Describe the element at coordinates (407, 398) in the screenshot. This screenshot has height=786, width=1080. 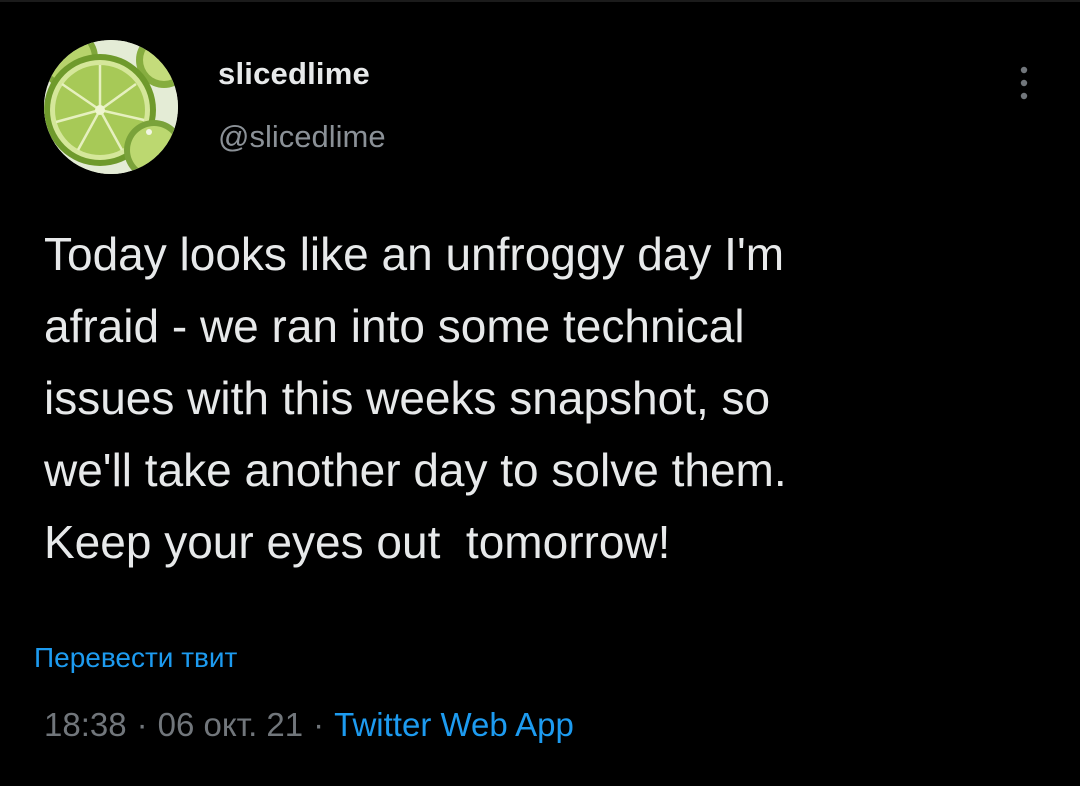
I see `tweet-text-line: issues with this weeks snapshot, so` at that location.